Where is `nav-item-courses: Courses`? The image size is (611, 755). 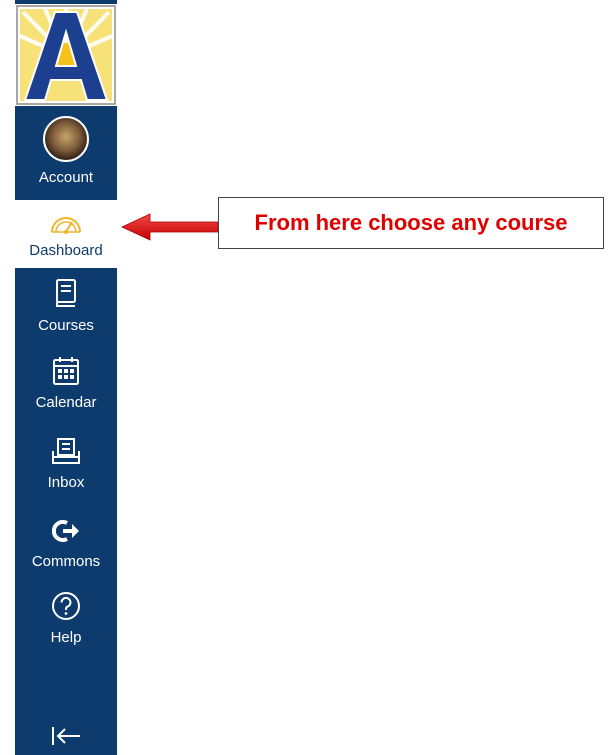
nav-item-courses: Courses is located at coordinates (66, 309).